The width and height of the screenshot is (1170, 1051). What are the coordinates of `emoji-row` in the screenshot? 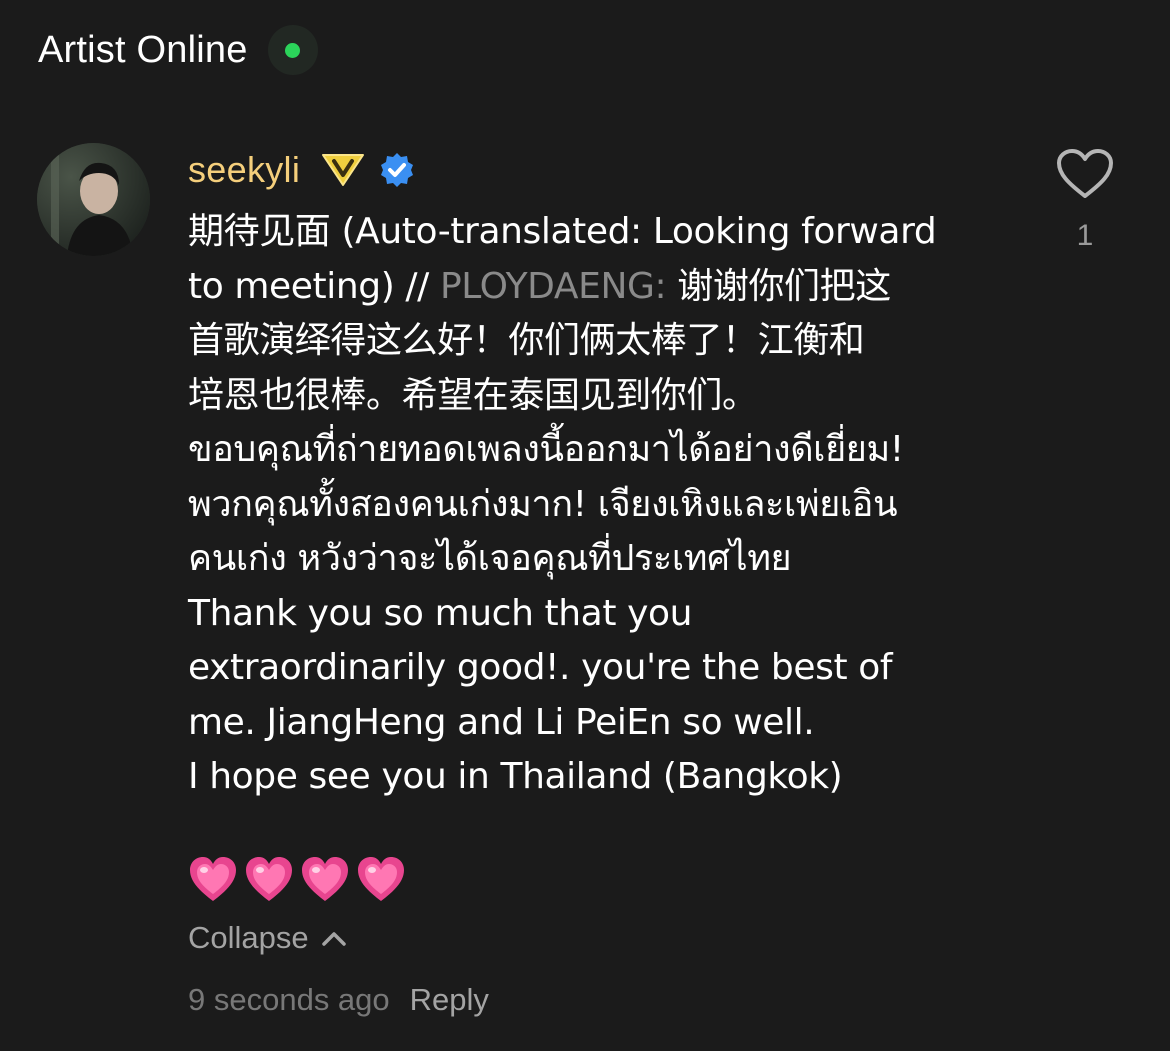 It's located at (297, 880).